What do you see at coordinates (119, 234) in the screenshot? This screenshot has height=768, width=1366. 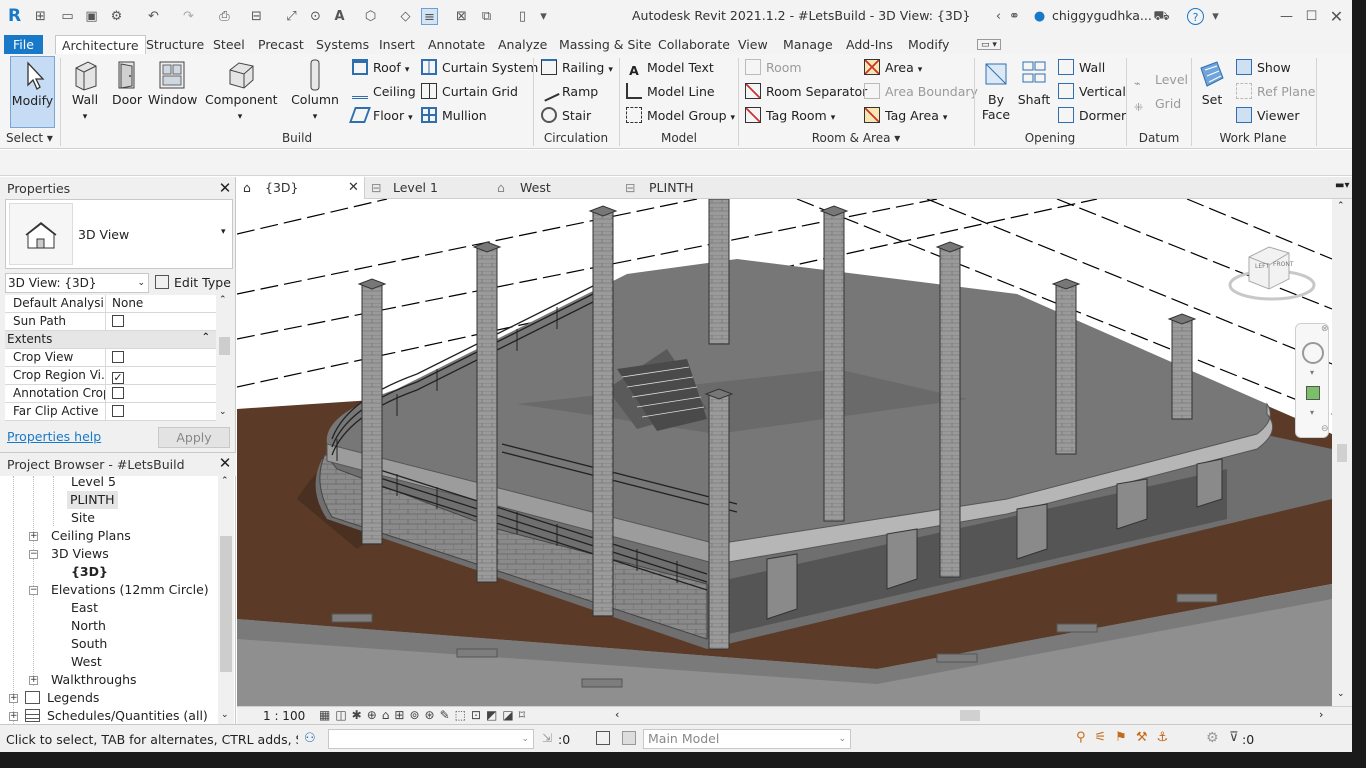 I see `type-selector: 3D View ▾` at bounding box center [119, 234].